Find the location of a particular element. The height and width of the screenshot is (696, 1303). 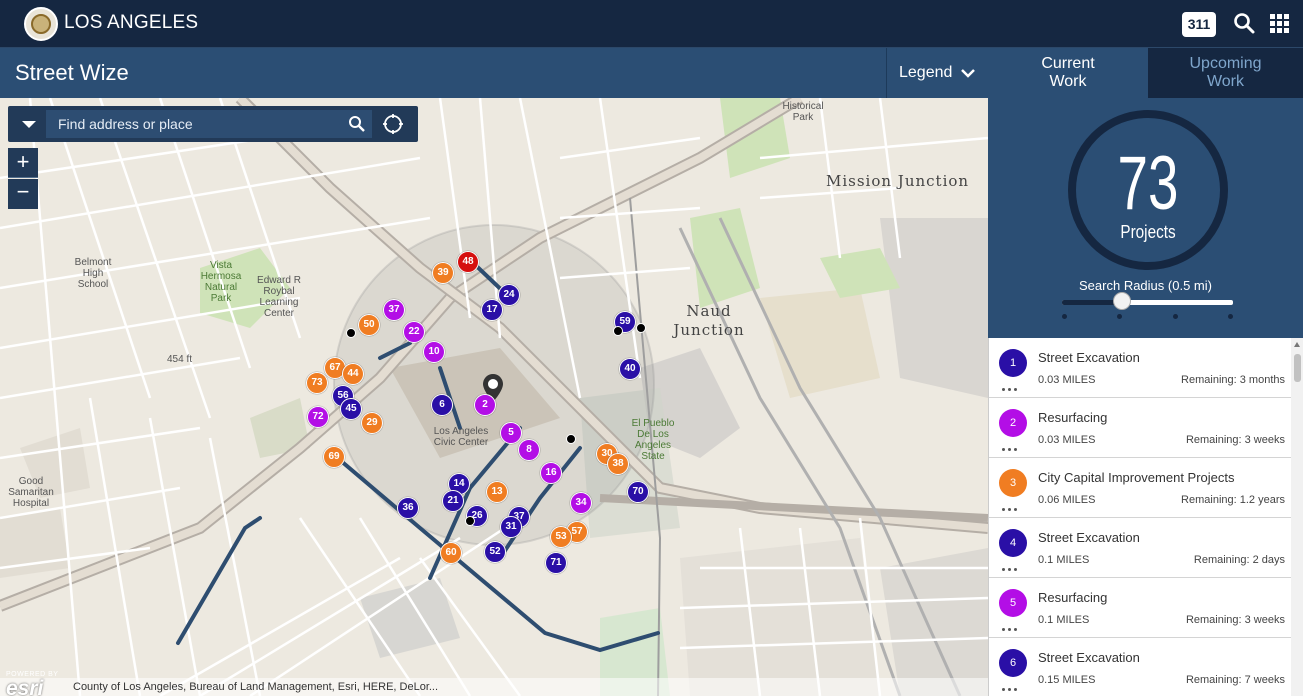

project-distance: 0.1 MILES is located at coordinates (1064, 560).